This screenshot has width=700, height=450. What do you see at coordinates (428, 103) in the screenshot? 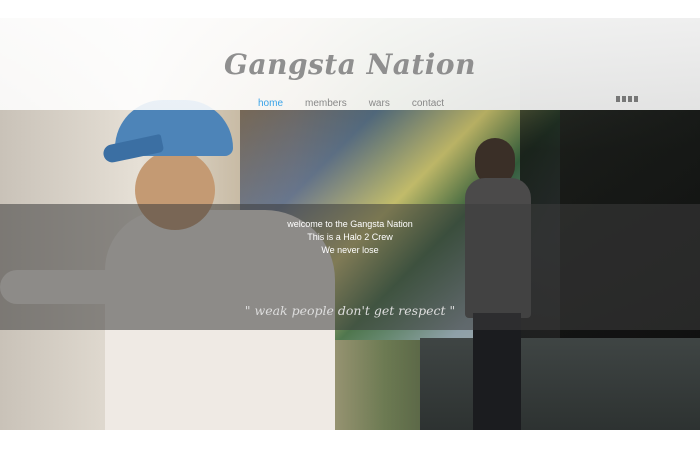
I see `nav-item-contact: contact` at bounding box center [428, 103].